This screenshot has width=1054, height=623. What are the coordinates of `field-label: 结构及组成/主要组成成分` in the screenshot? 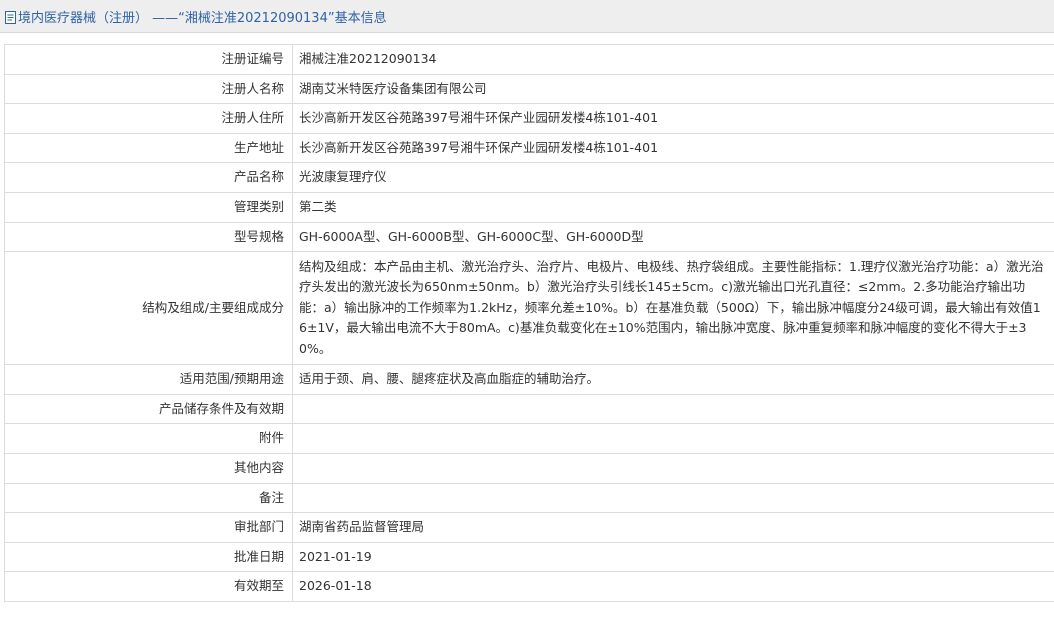 It's located at (148, 308).